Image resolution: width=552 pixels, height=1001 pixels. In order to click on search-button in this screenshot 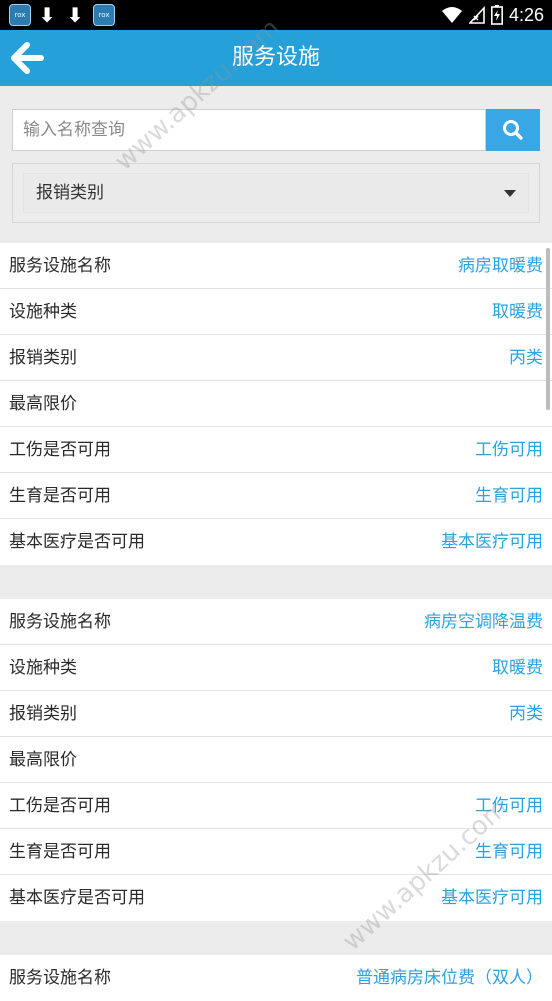, I will do `click(513, 130)`.